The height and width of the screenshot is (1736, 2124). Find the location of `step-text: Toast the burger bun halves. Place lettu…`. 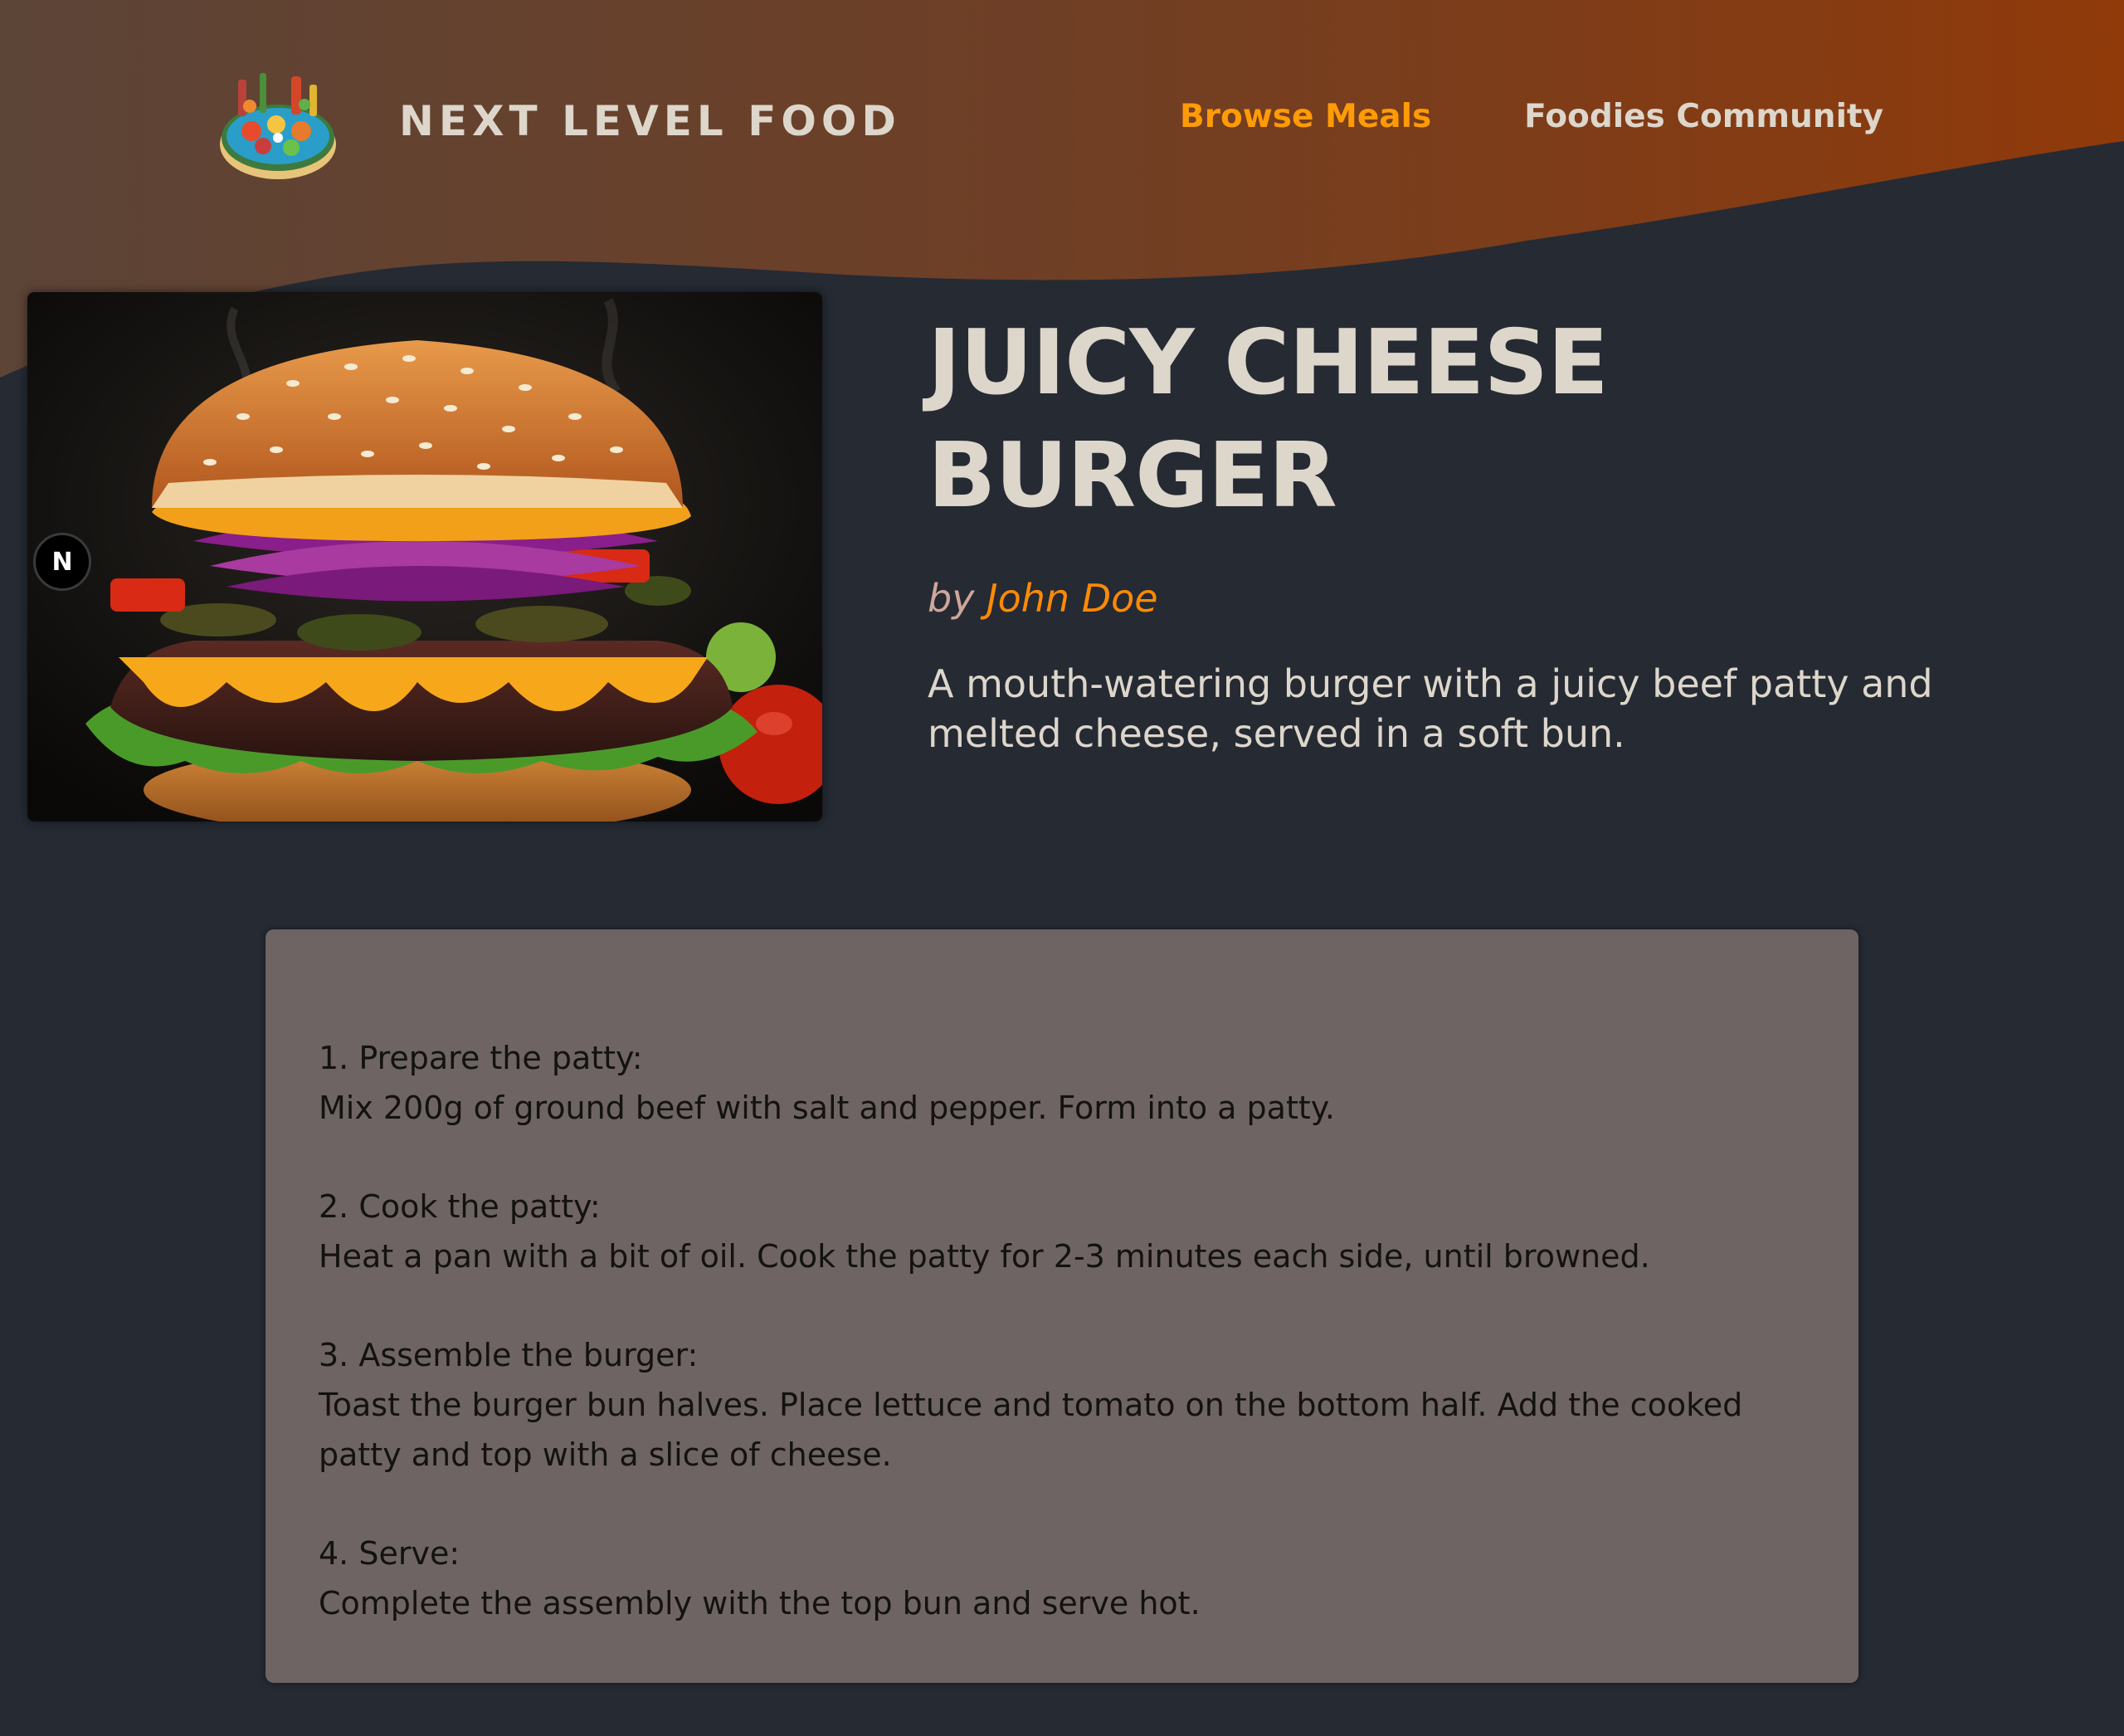

step-text: Toast the burger bun halves. Place lettu… is located at coordinates (1031, 1430).